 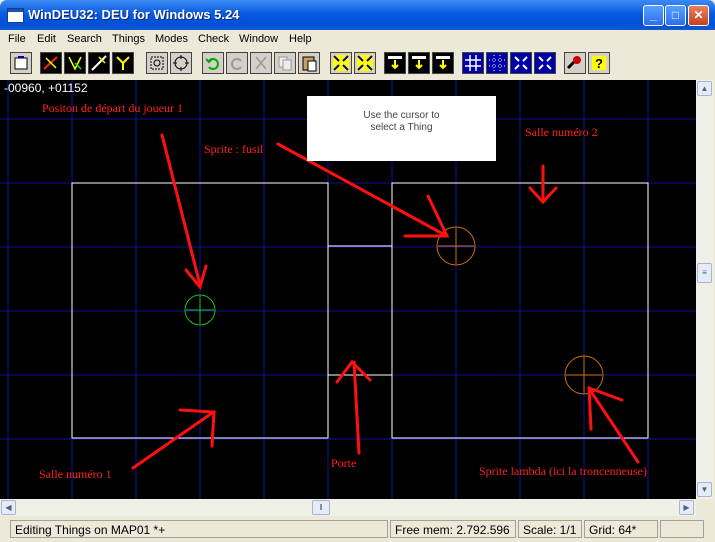 What do you see at coordinates (453, 529) in the screenshot?
I see `status-free-memory: Free mem: 2.792.596` at bounding box center [453, 529].